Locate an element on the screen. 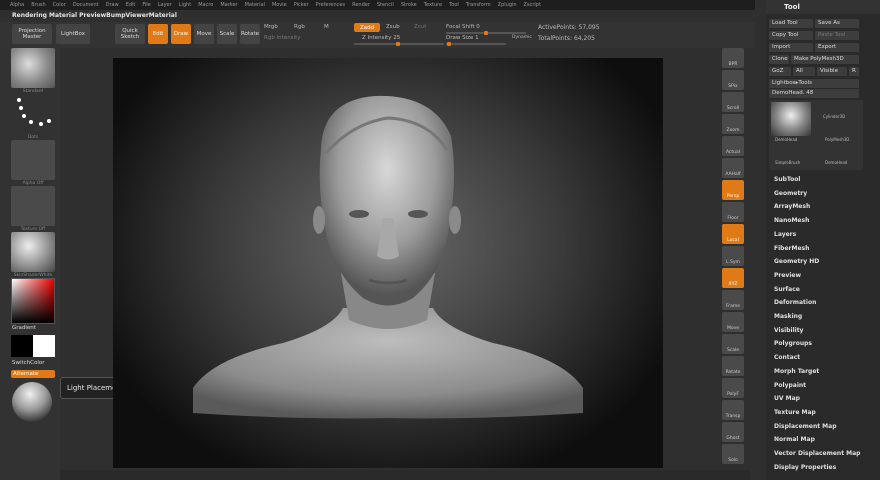 This screenshot has height=480, width=880. menu-item-movie: Movie is located at coordinates (279, 5).